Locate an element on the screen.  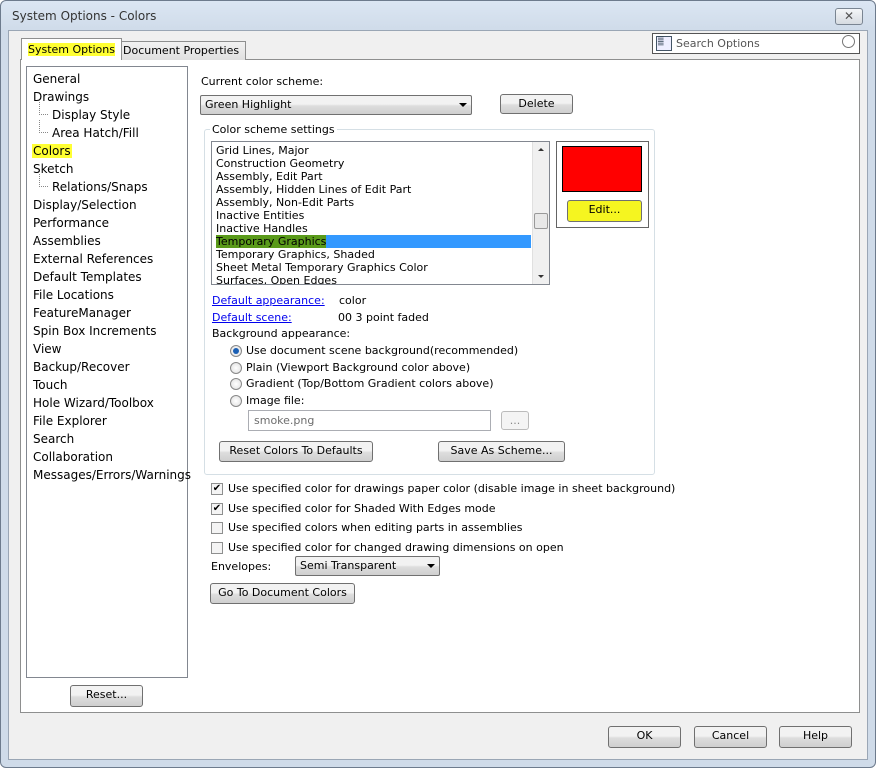
tree-item: Hole Wizard/Toolbox is located at coordinates (93, 403).